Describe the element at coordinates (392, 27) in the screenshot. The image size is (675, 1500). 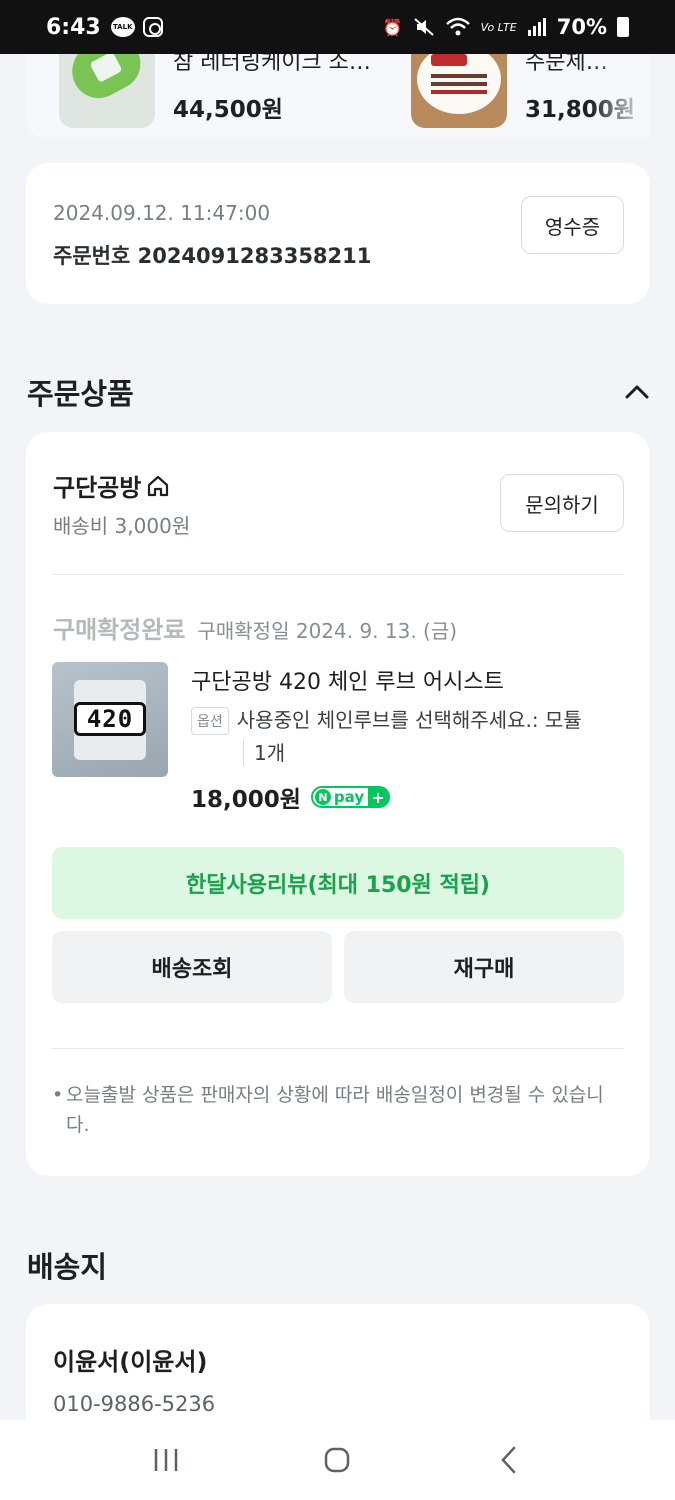
I see `alarm-icon: ⏰` at that location.